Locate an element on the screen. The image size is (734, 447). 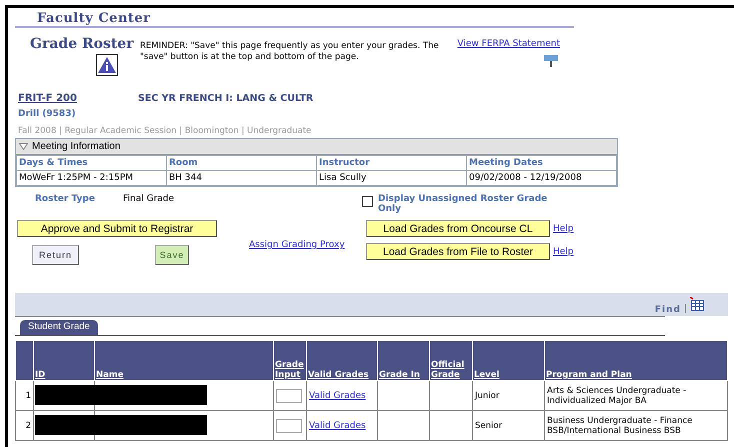
load-grades-button: Load Grades from File to Roster is located at coordinates (458, 251).